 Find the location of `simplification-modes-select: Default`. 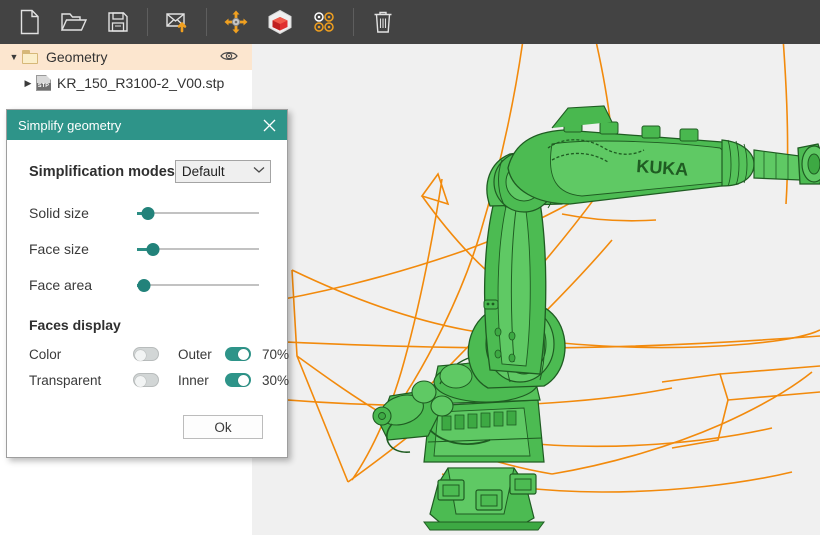

simplification-modes-select: Default is located at coordinates (222, 171).